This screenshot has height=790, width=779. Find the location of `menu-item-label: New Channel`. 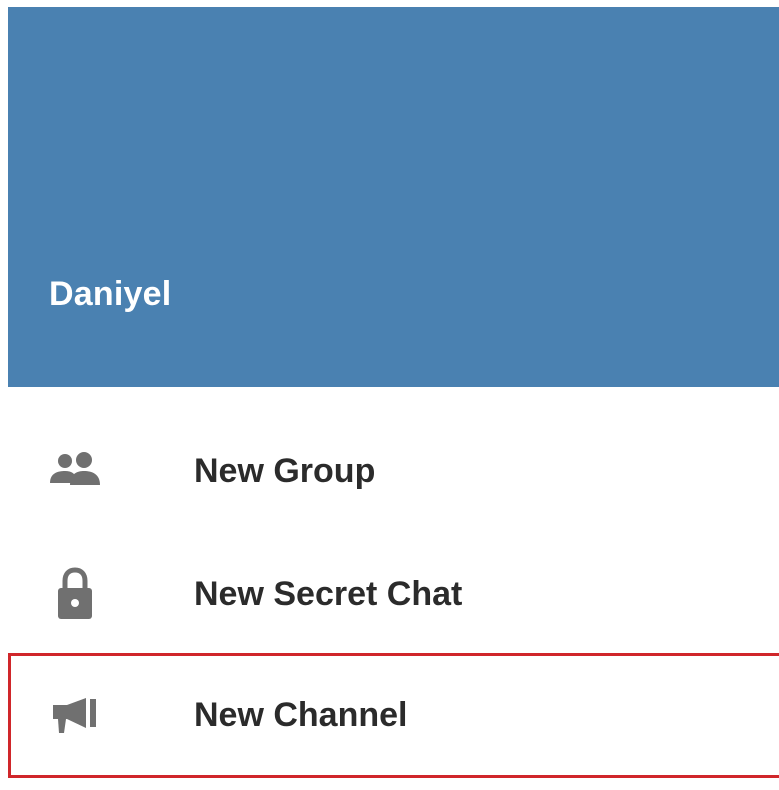

menu-item-label: New Channel is located at coordinates (301, 715).